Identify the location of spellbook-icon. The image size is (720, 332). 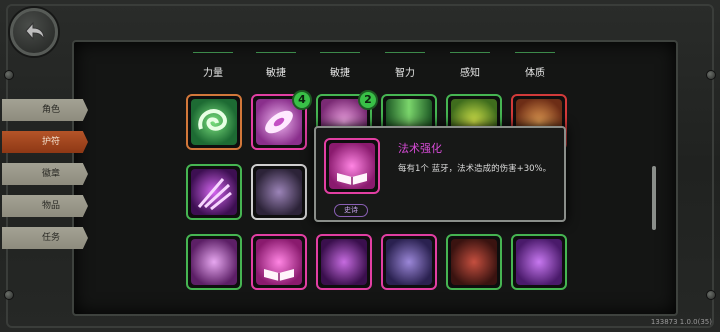
(352, 166).